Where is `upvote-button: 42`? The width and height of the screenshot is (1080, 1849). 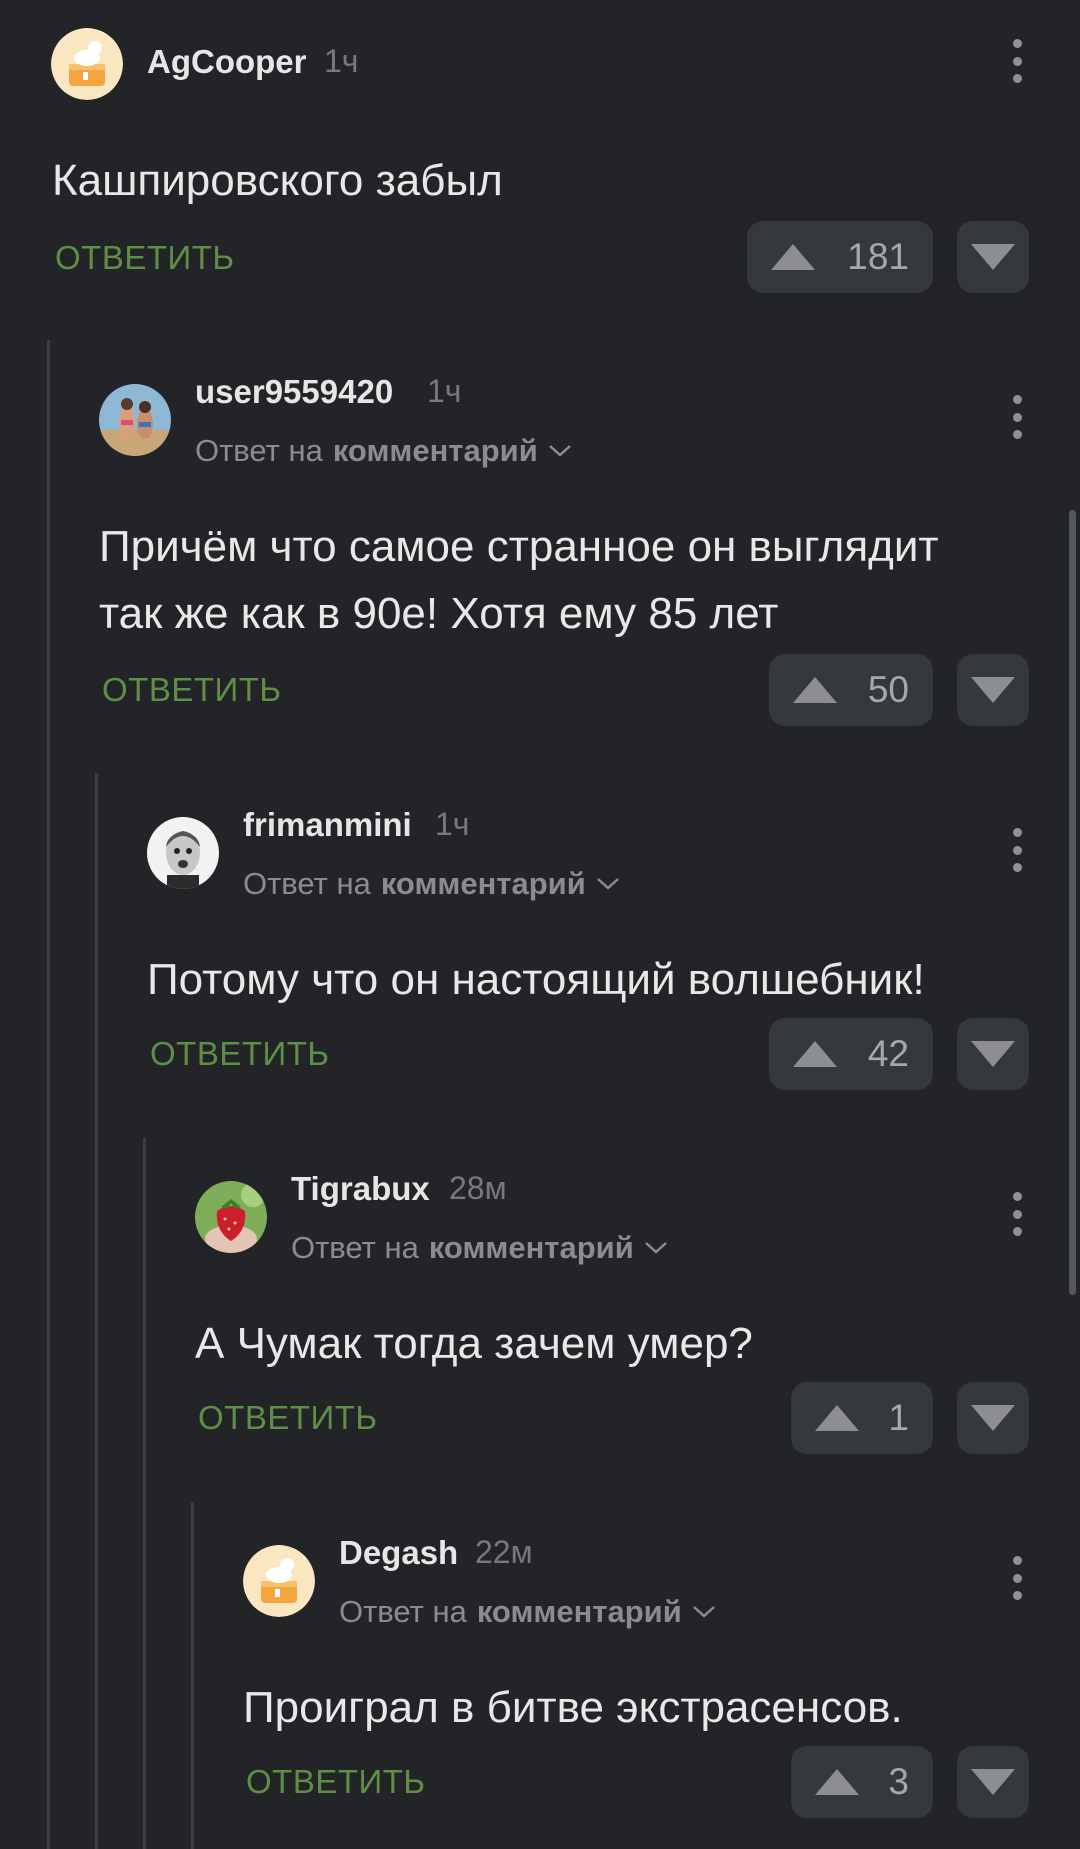 upvote-button: 42 is located at coordinates (851, 1054).